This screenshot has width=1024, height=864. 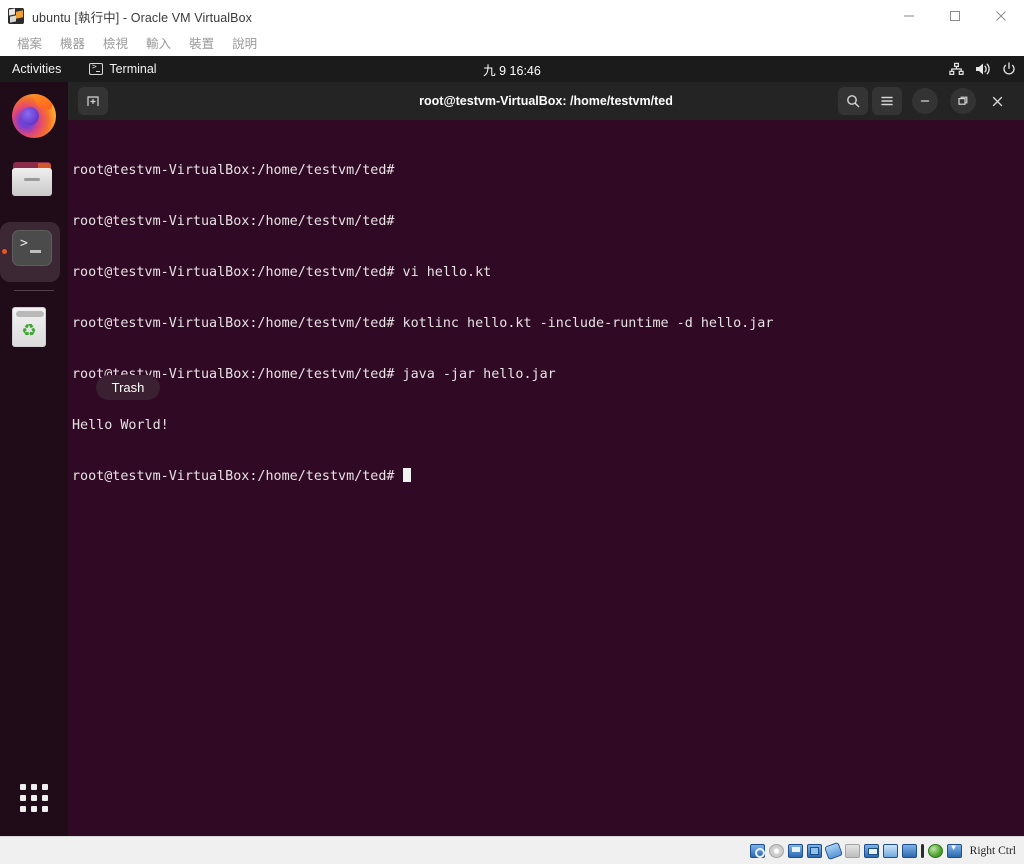 I want to click on network-adapter-icon, so click(x=814, y=850).